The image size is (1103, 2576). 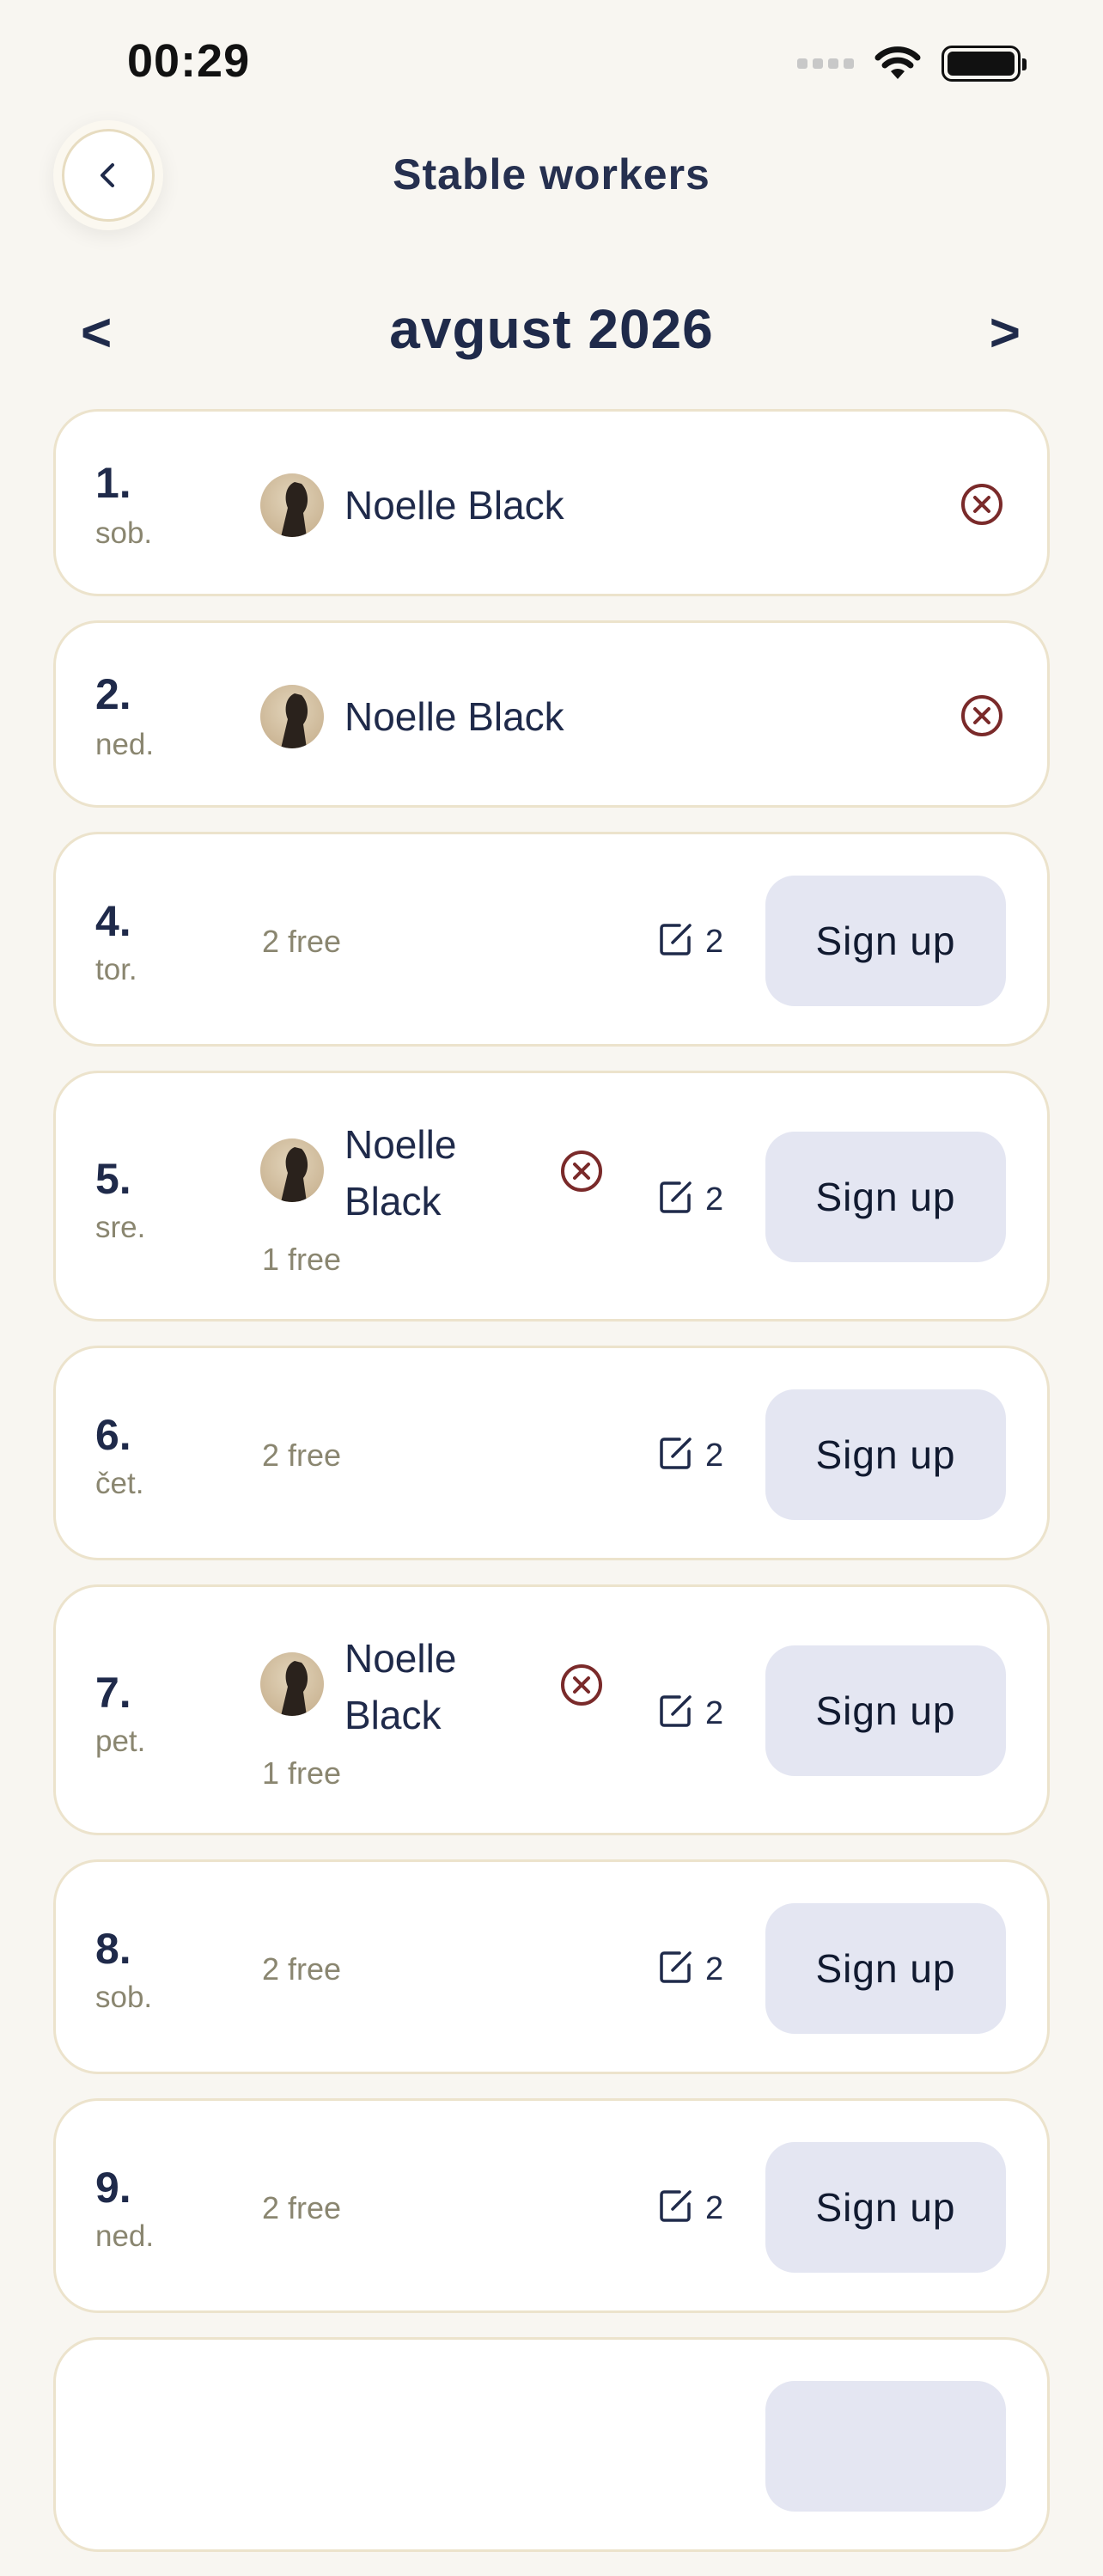 What do you see at coordinates (119, 1483) in the screenshot?
I see `day-name: čet.` at bounding box center [119, 1483].